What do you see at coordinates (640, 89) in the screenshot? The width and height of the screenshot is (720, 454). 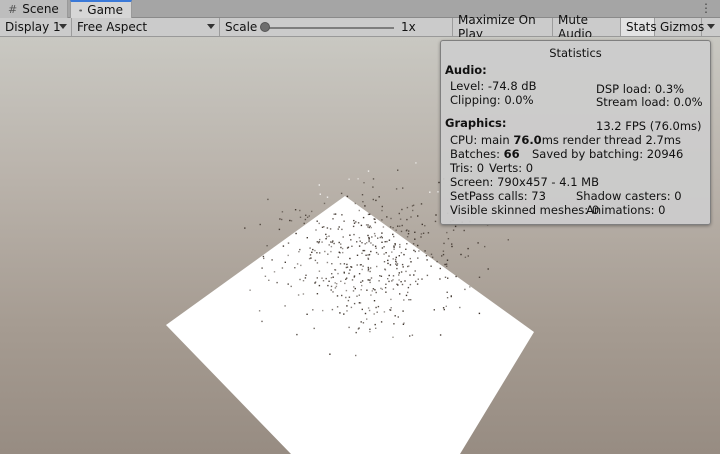 I see `dsp-load: DSP load: 0.3%` at bounding box center [640, 89].